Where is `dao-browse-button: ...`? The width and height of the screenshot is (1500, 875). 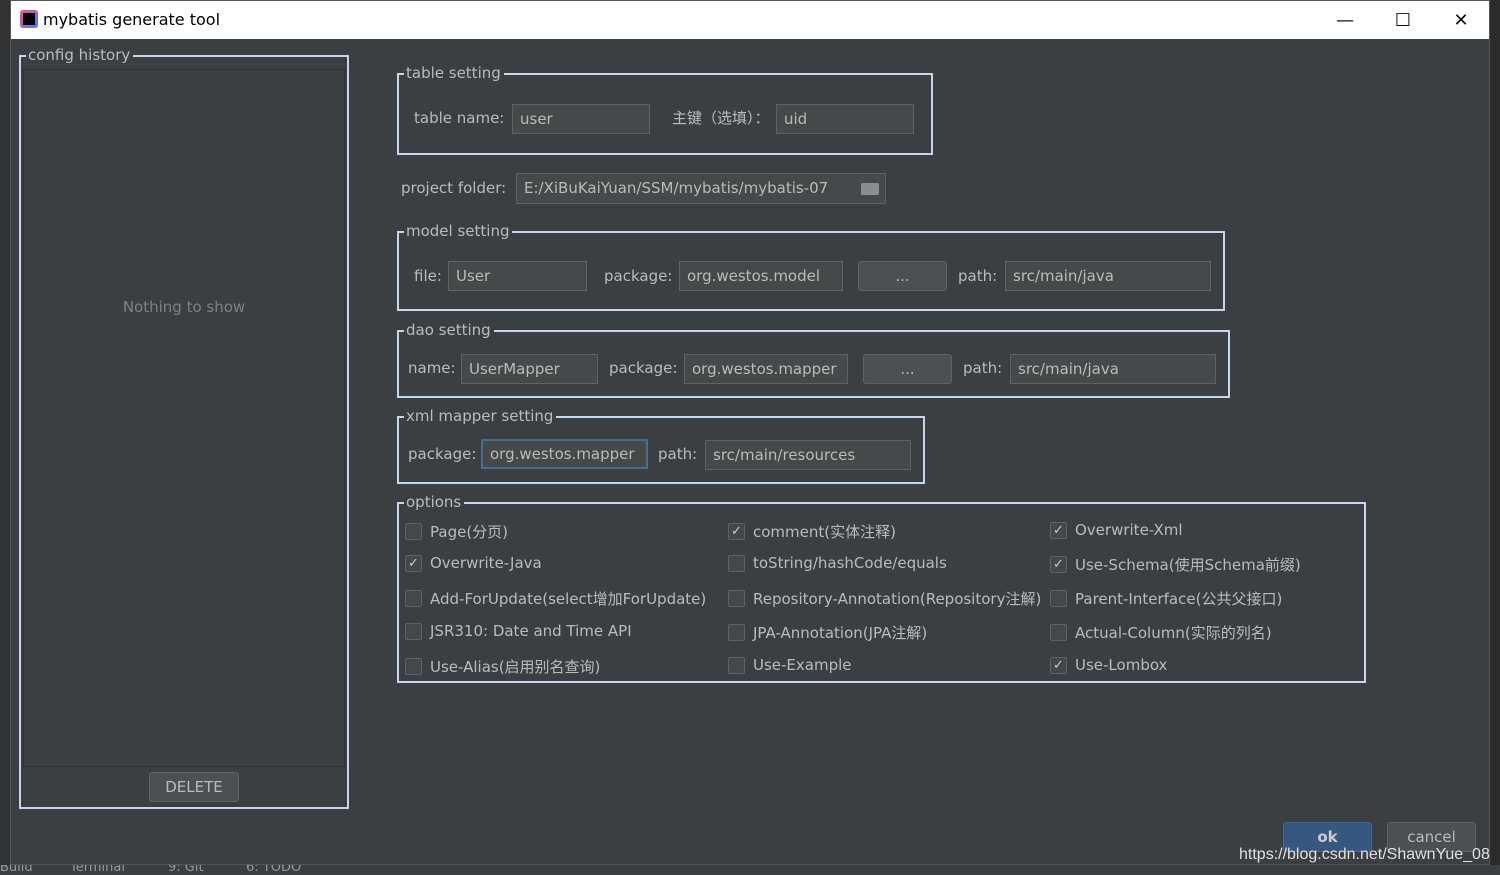 dao-browse-button: ... is located at coordinates (907, 369).